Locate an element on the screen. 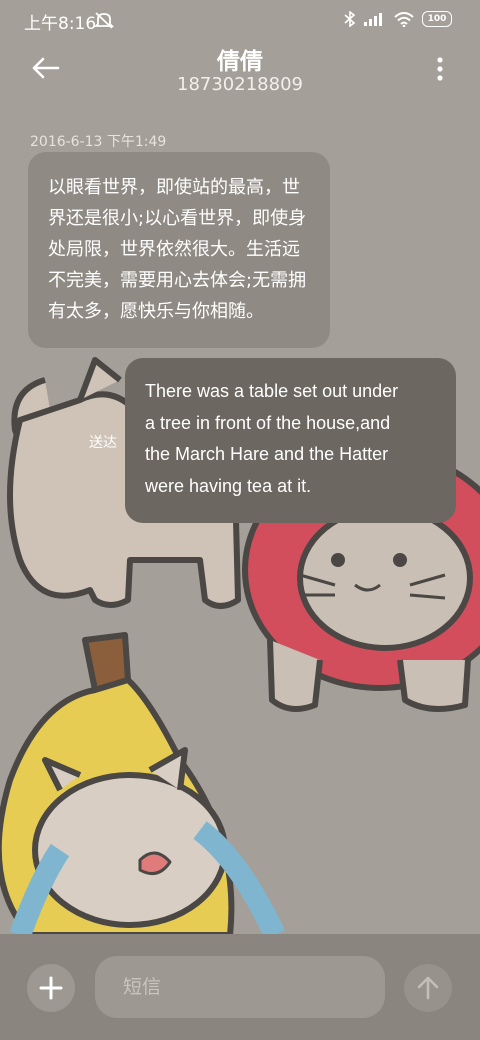  delivery-status: 送达 is located at coordinates (103, 443).